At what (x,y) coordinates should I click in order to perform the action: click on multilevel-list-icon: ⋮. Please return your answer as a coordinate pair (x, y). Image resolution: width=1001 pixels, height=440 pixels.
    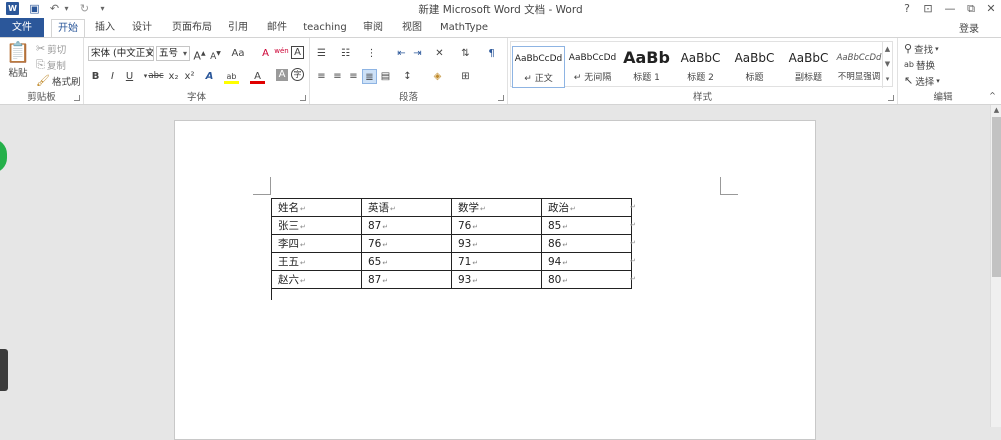
    Looking at the image, I should click on (371, 53).